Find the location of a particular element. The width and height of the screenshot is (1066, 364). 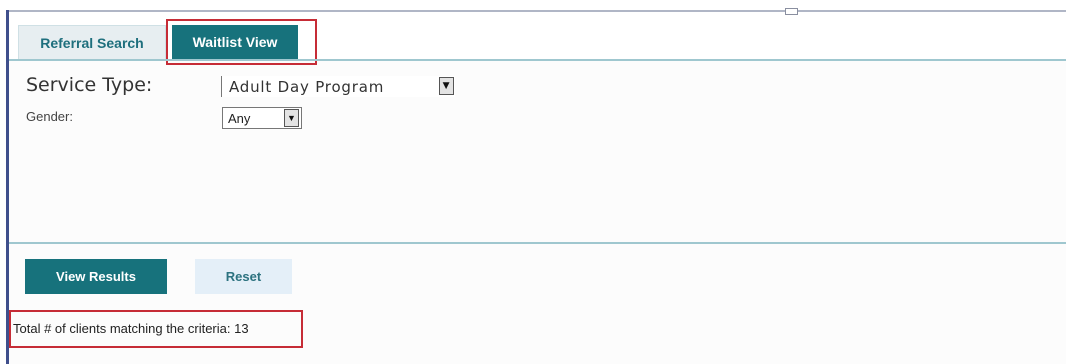

service-type-value: Adult Day Program is located at coordinates (307, 86).